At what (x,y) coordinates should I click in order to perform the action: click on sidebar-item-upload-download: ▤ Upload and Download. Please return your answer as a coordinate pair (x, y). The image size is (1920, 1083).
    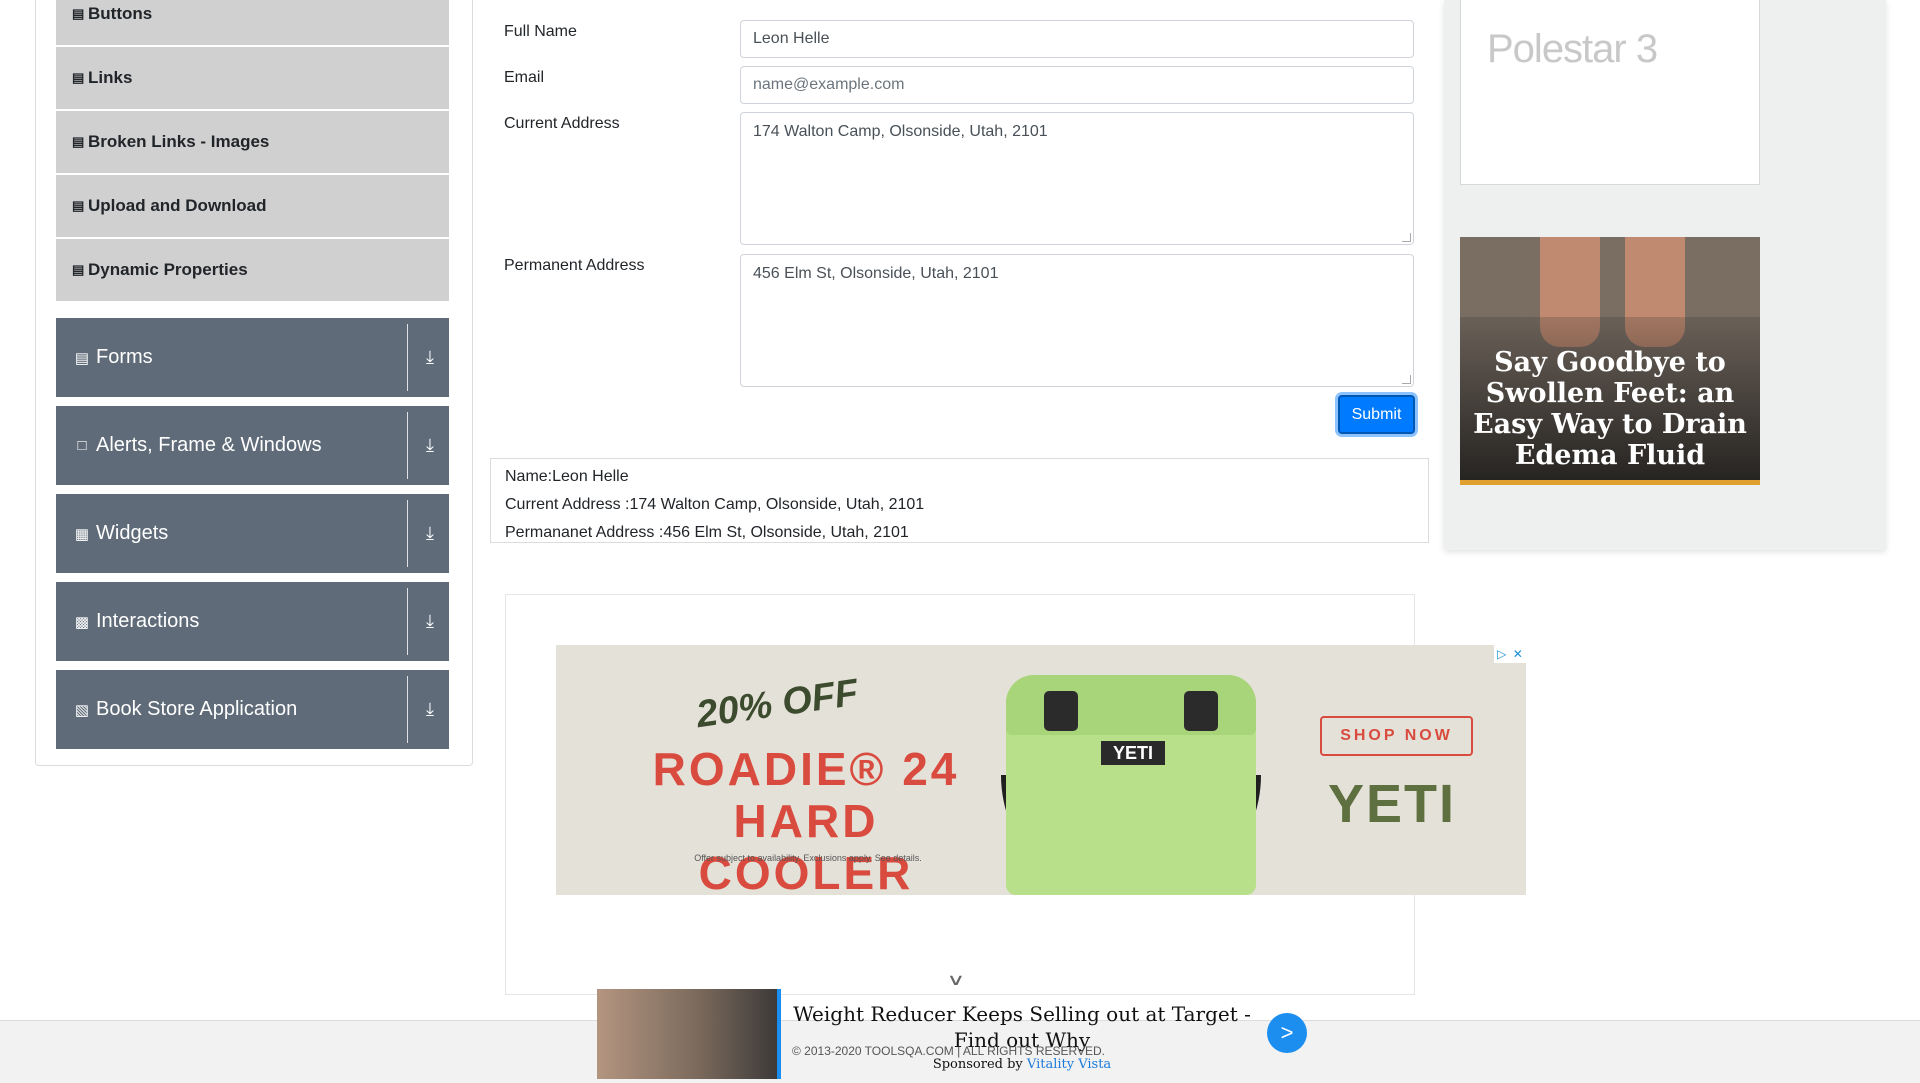
    Looking at the image, I should click on (252, 206).